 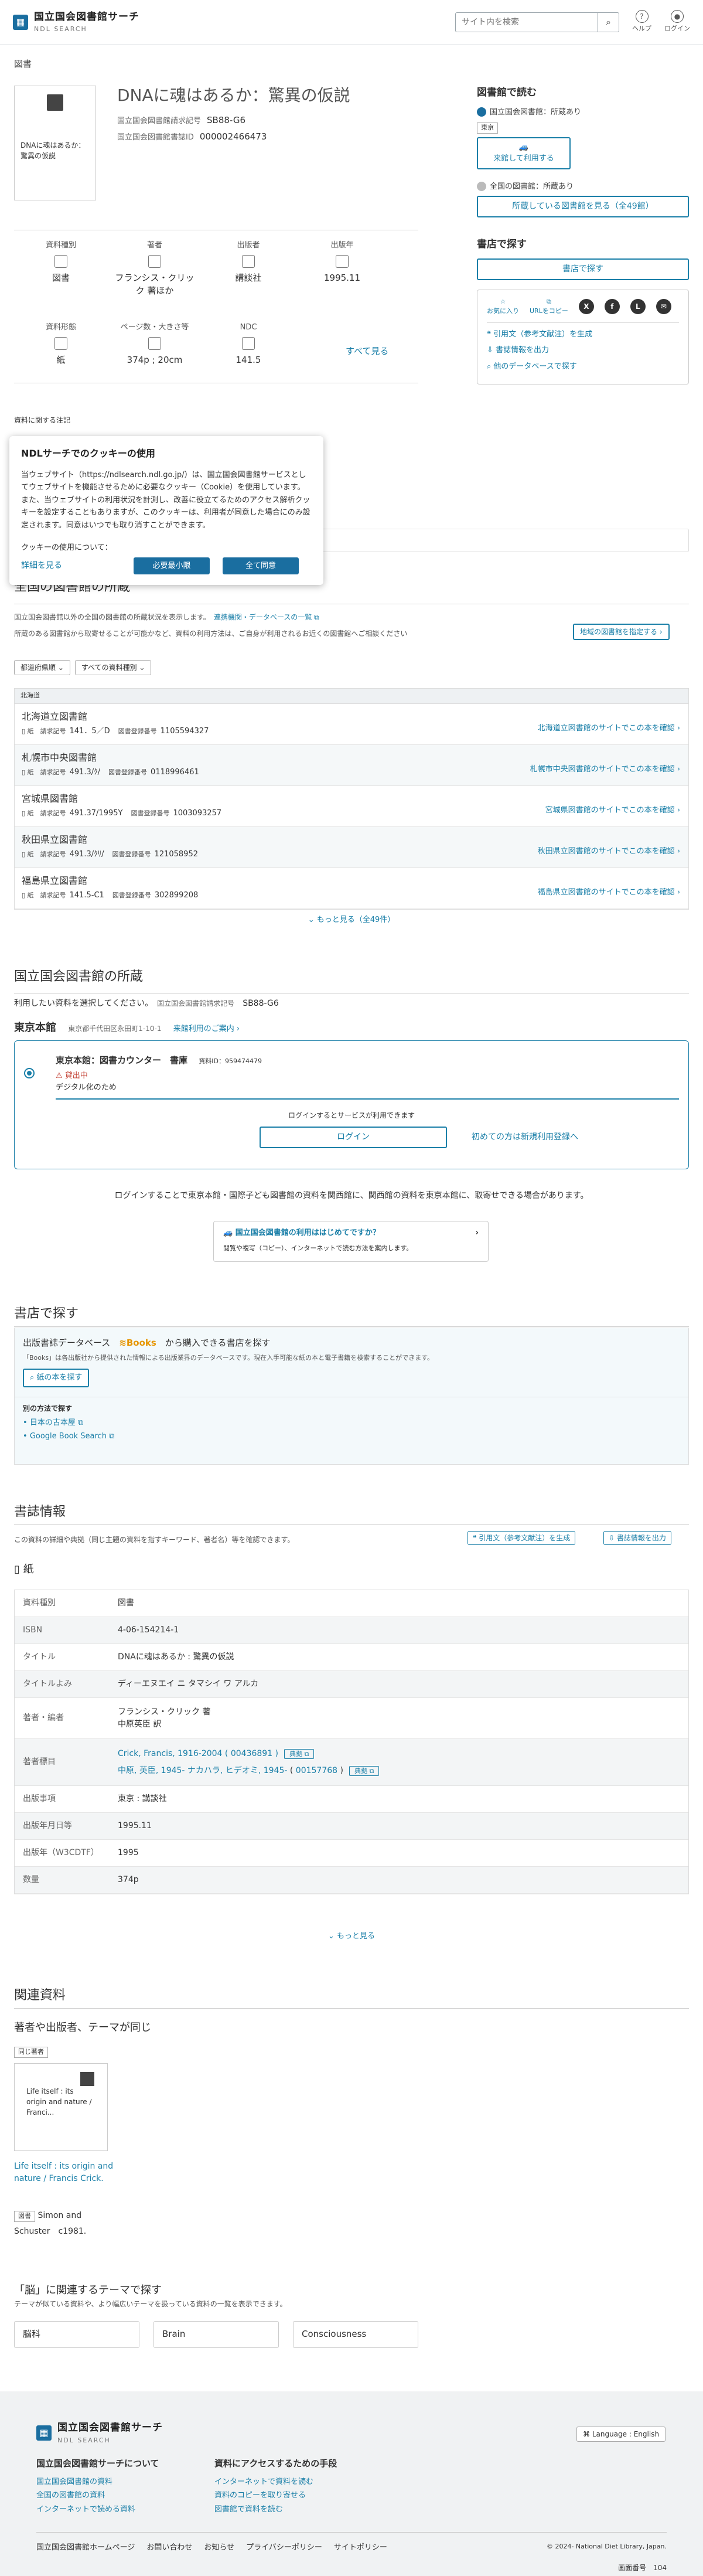 I want to click on pen-icon, so click(x=154, y=261).